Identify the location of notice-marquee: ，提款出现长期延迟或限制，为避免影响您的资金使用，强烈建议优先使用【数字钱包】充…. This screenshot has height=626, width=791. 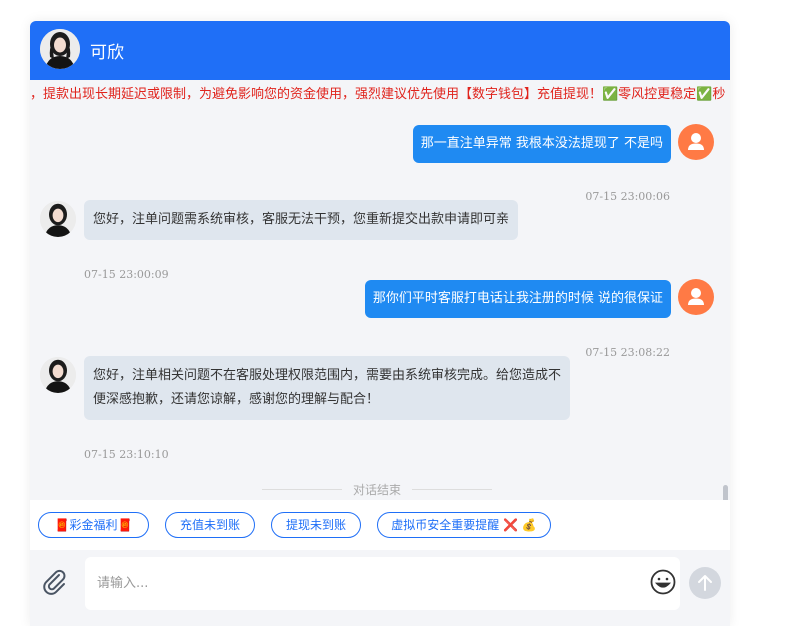
(380, 92).